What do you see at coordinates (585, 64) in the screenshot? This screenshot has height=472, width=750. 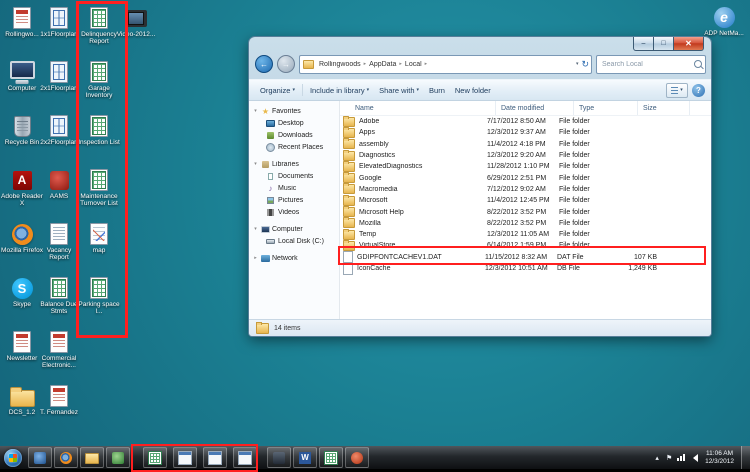 I see `refresh-icon: ↻` at bounding box center [585, 64].